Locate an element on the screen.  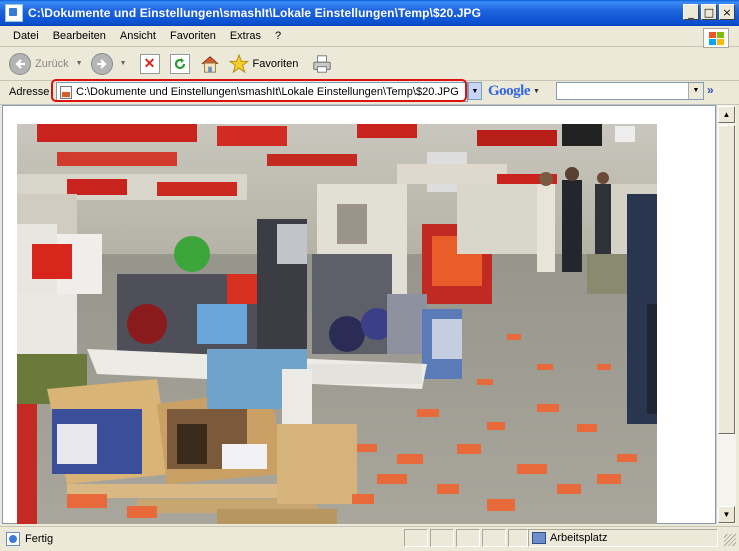
back-label: Zurück is located at coordinates (52, 63).